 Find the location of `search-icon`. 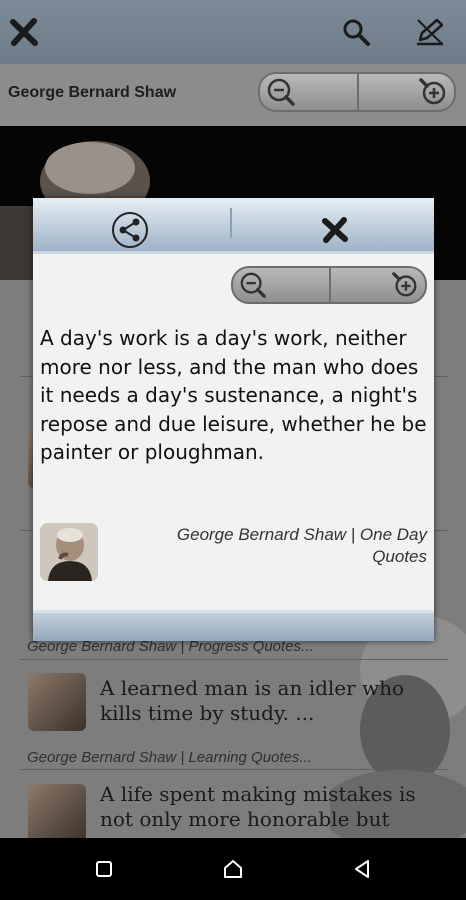

search-icon is located at coordinates (356, 32).